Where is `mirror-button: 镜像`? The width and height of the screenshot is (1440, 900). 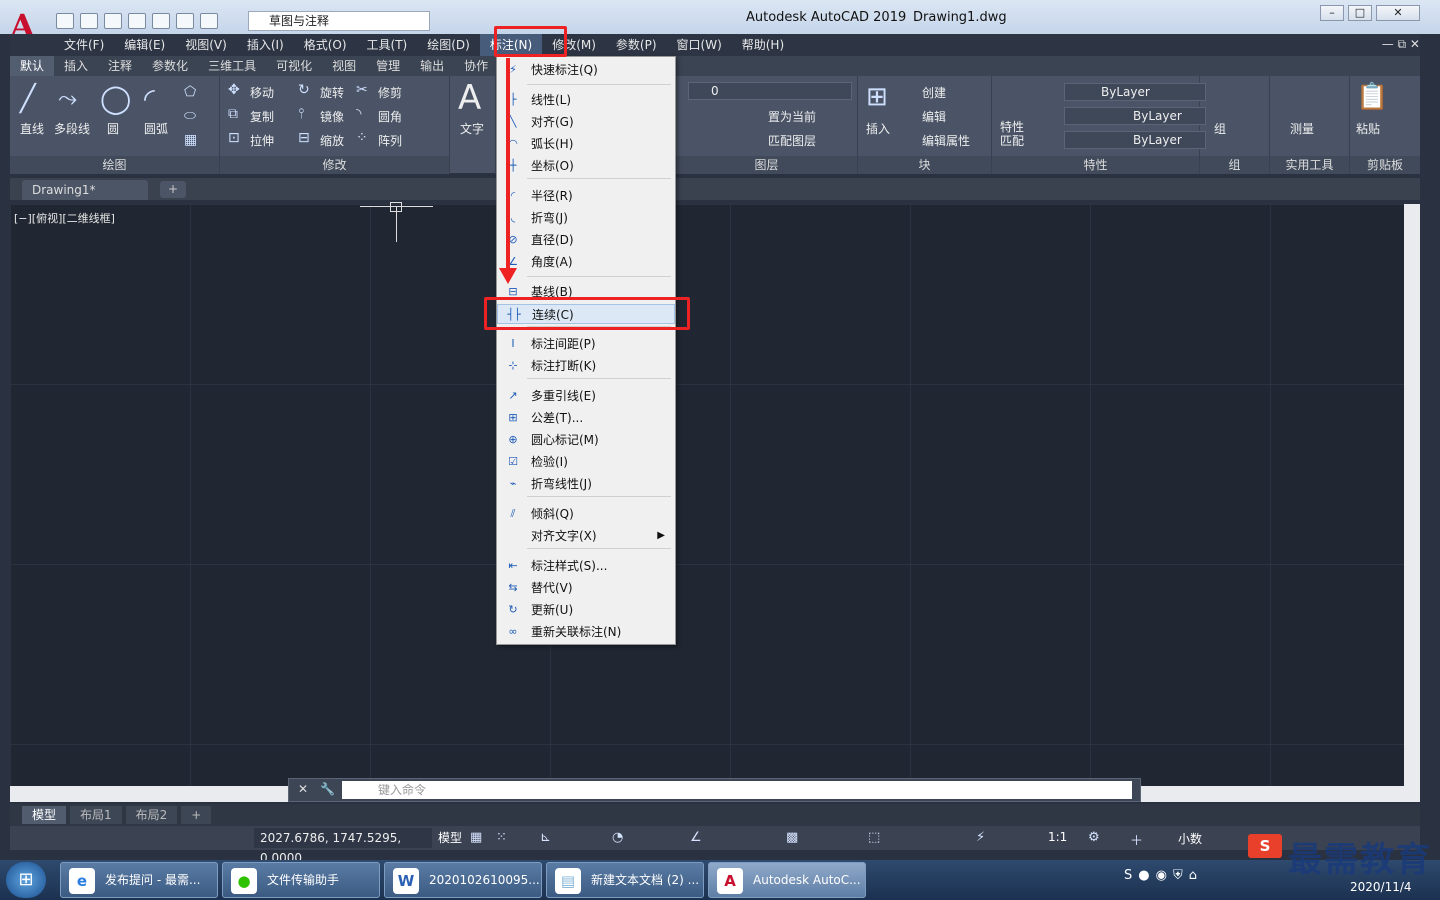
mirror-button: 镜像 is located at coordinates (332, 116).